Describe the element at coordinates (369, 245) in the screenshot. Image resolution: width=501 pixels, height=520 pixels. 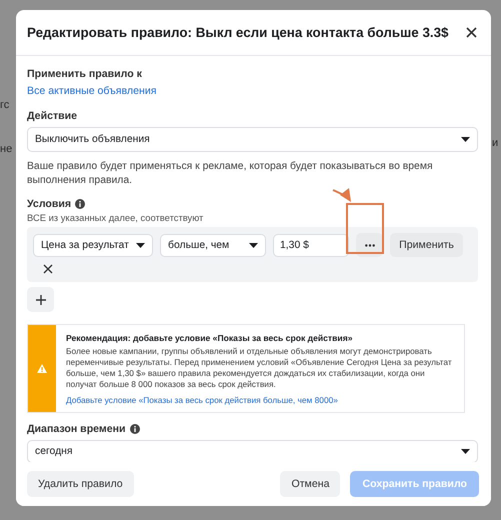
I see `more-icon` at that location.